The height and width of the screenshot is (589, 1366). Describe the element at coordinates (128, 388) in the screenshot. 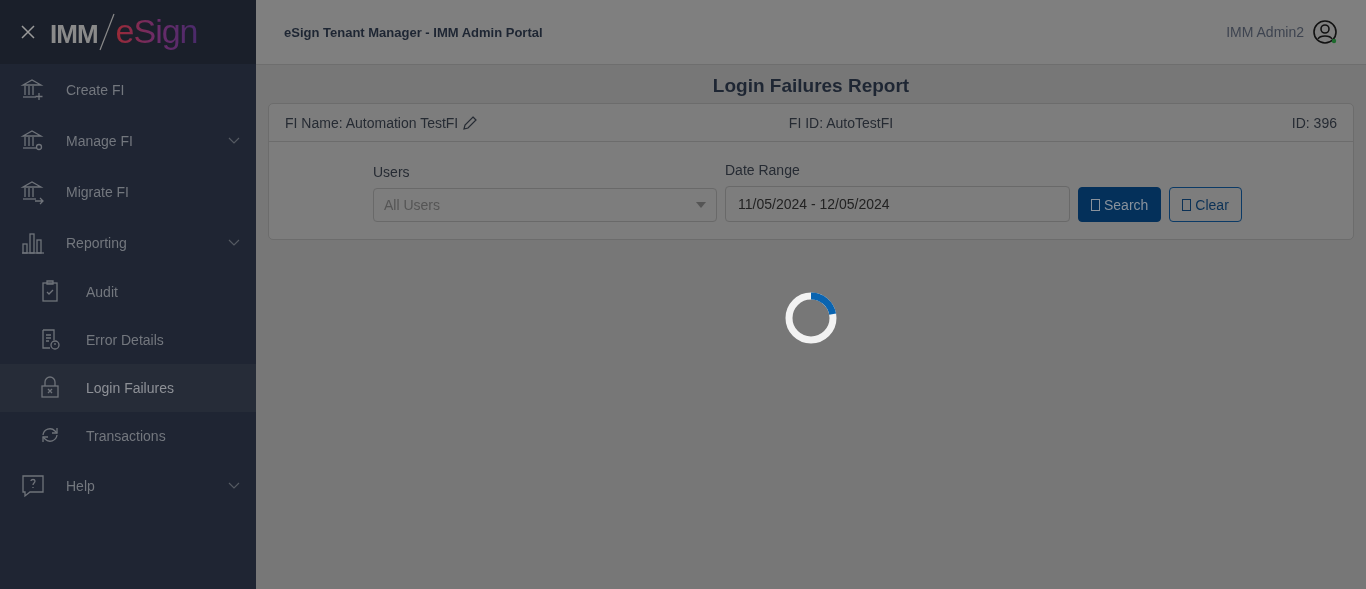

I see `sidebar-subitem: Login Failures` at that location.